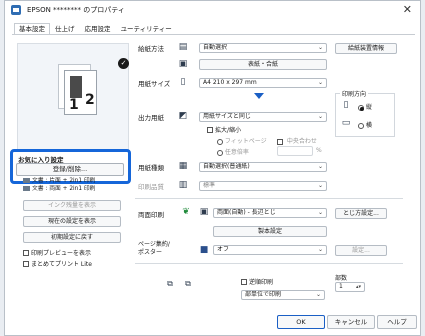 Image resolution: width=425 pixels, height=336 pixels. Describe the element at coordinates (263, 186) in the screenshot. I see `print-quality-select: 標準 ⌄` at that location.